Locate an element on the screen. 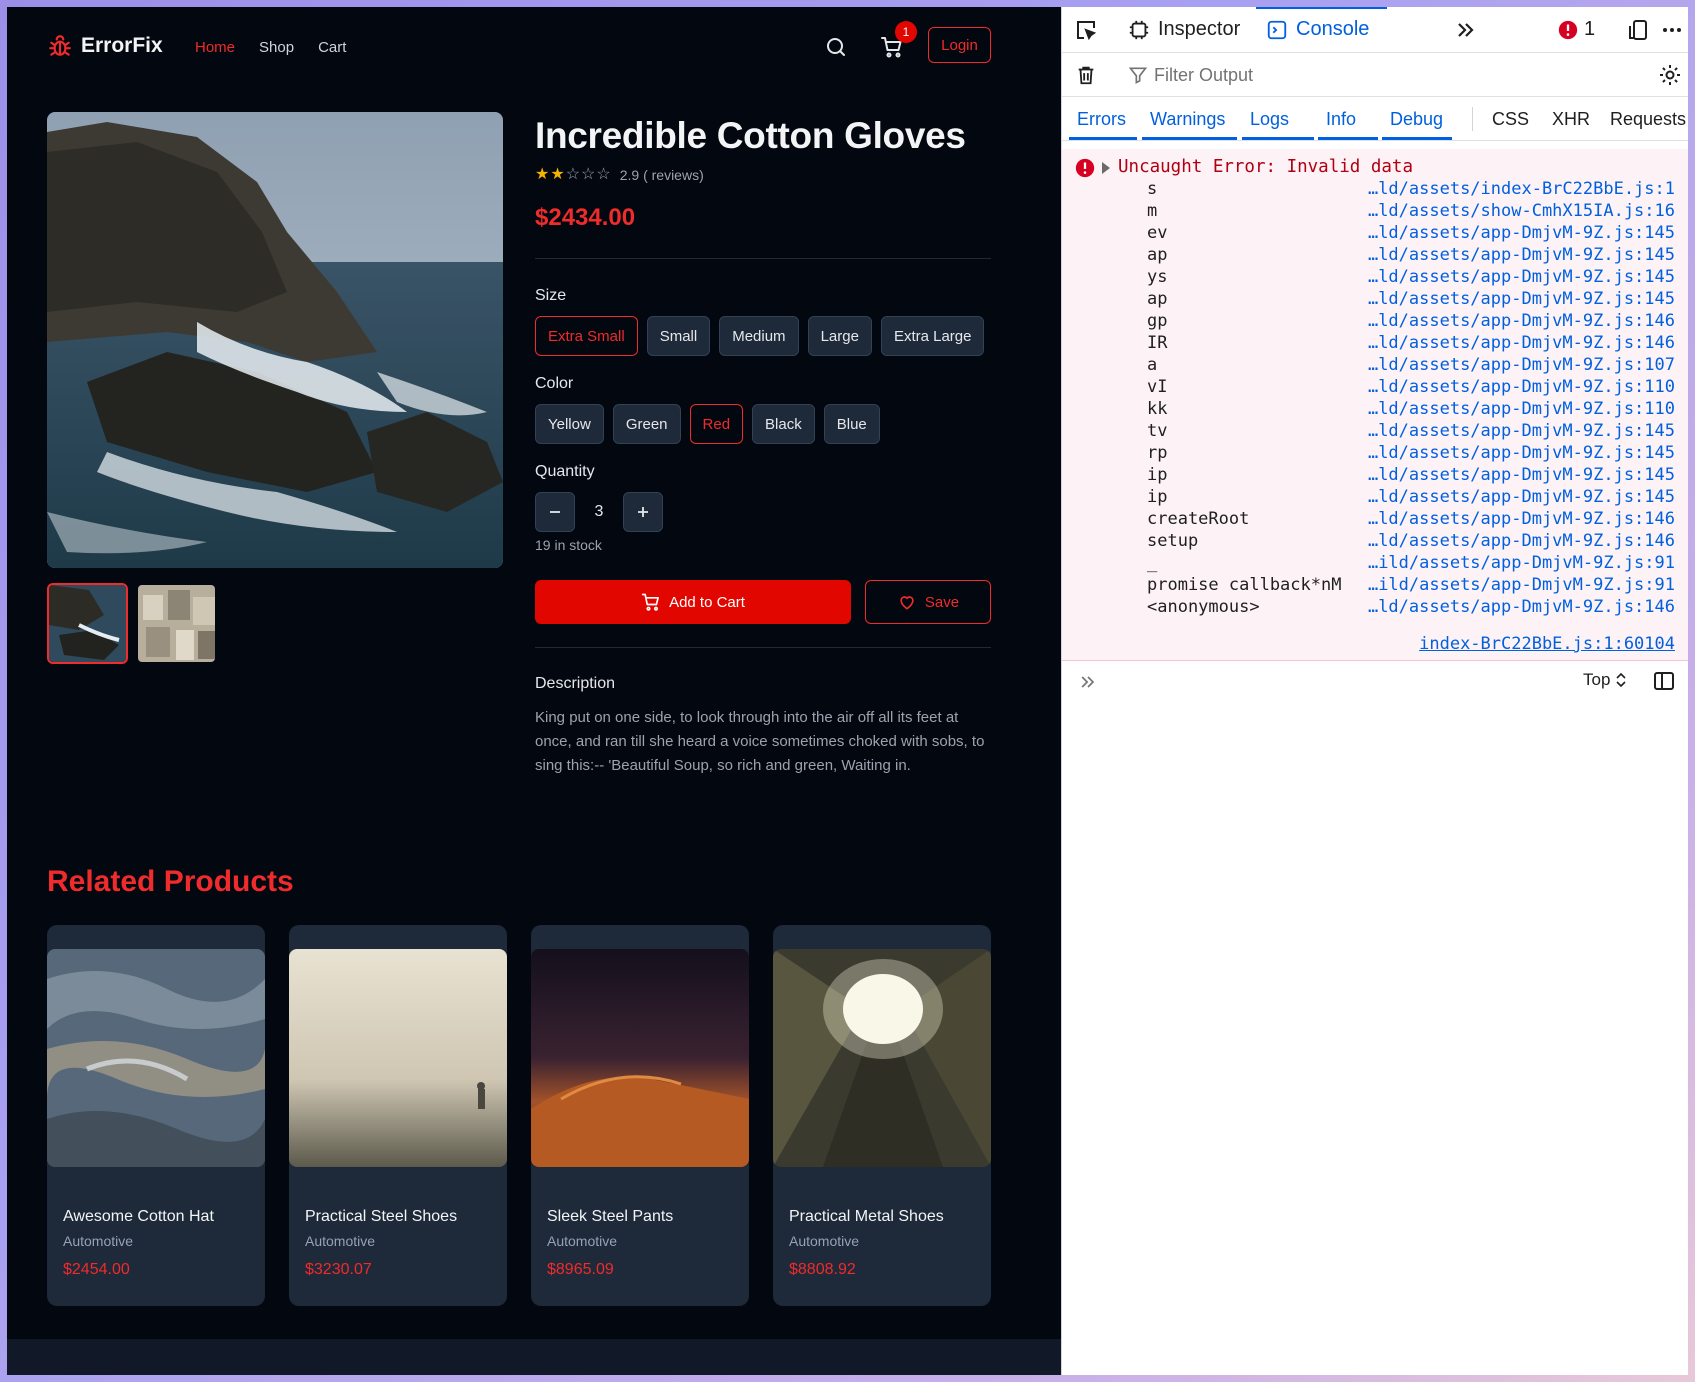 This screenshot has height=1382, width=1695. color-options: Yellow Green Red Black Blue is located at coordinates (707, 424).